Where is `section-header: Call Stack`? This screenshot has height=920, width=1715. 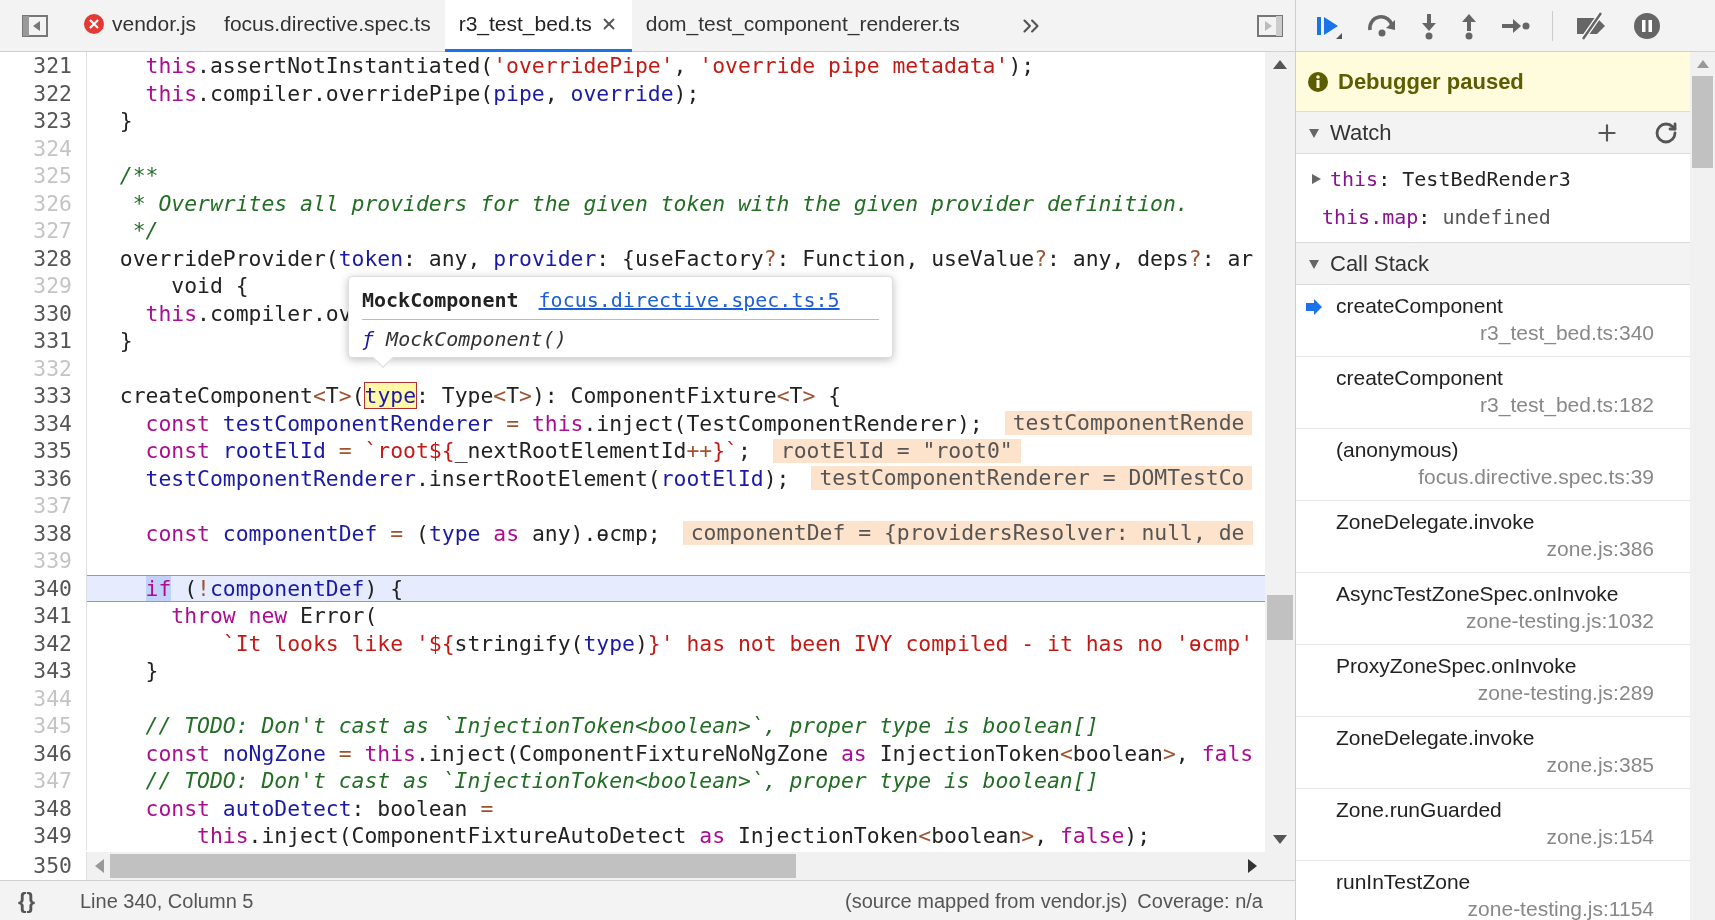
section-header: Call Stack is located at coordinates (1493, 264).